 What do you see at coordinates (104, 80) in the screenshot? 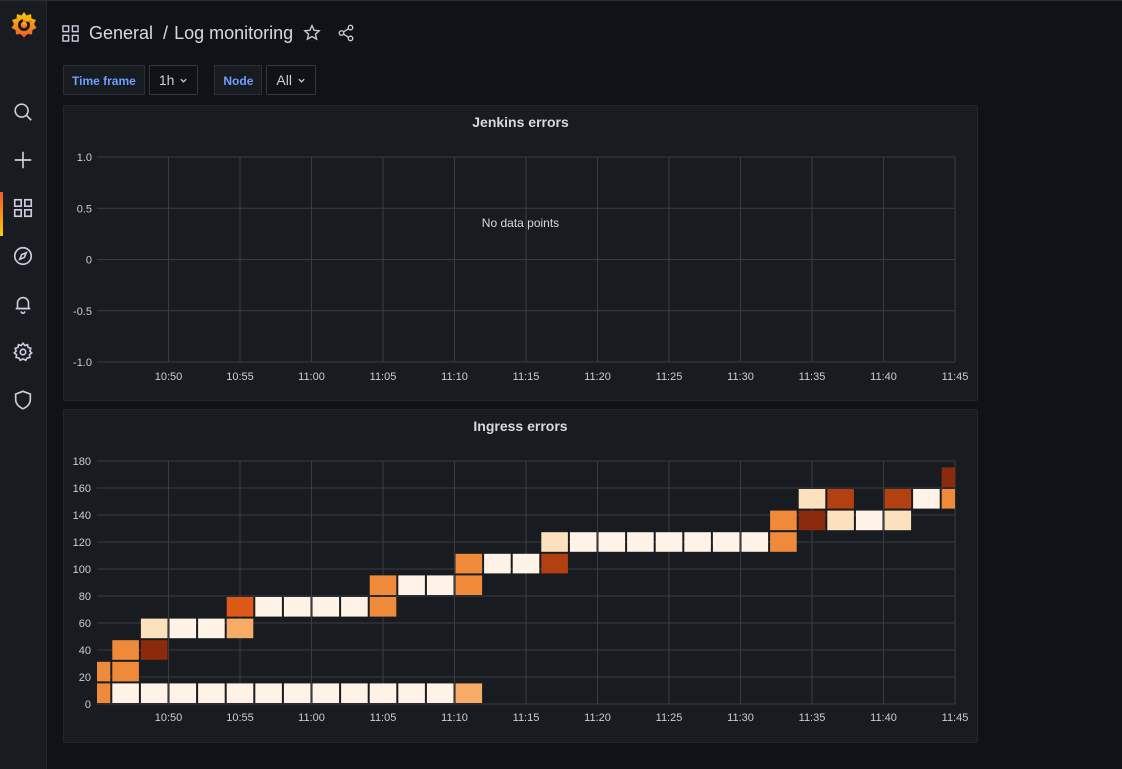
I see `variable-label-time-frame: Time frame` at bounding box center [104, 80].